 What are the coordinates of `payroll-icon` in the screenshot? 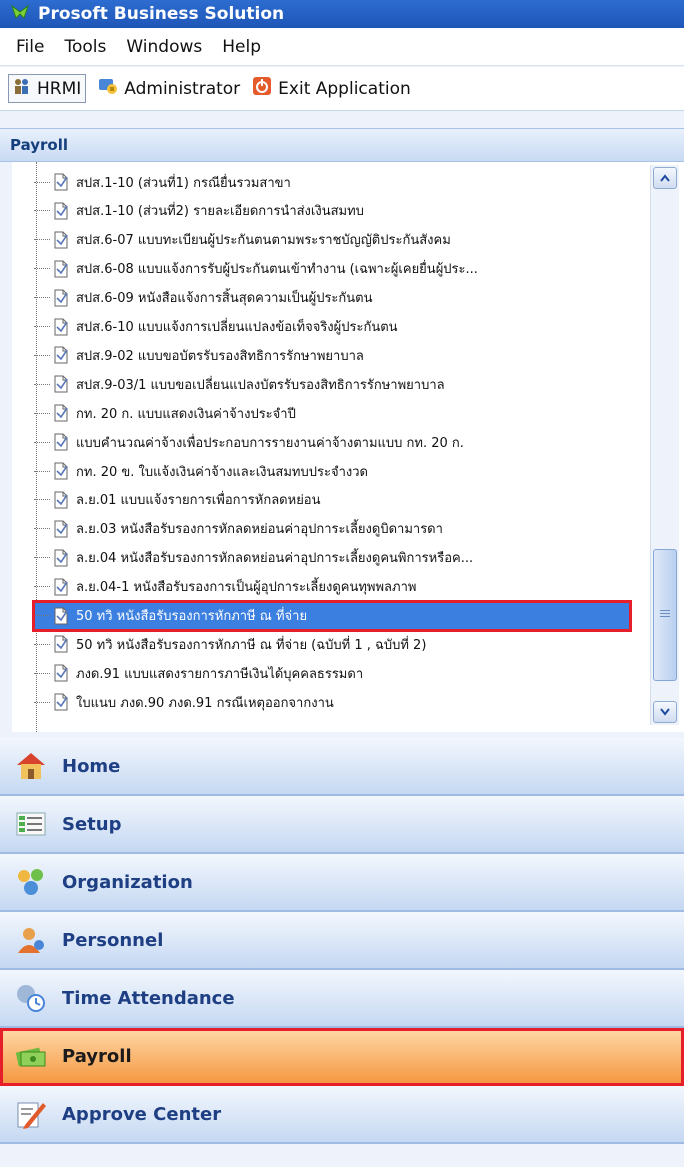 It's located at (31, 1056).